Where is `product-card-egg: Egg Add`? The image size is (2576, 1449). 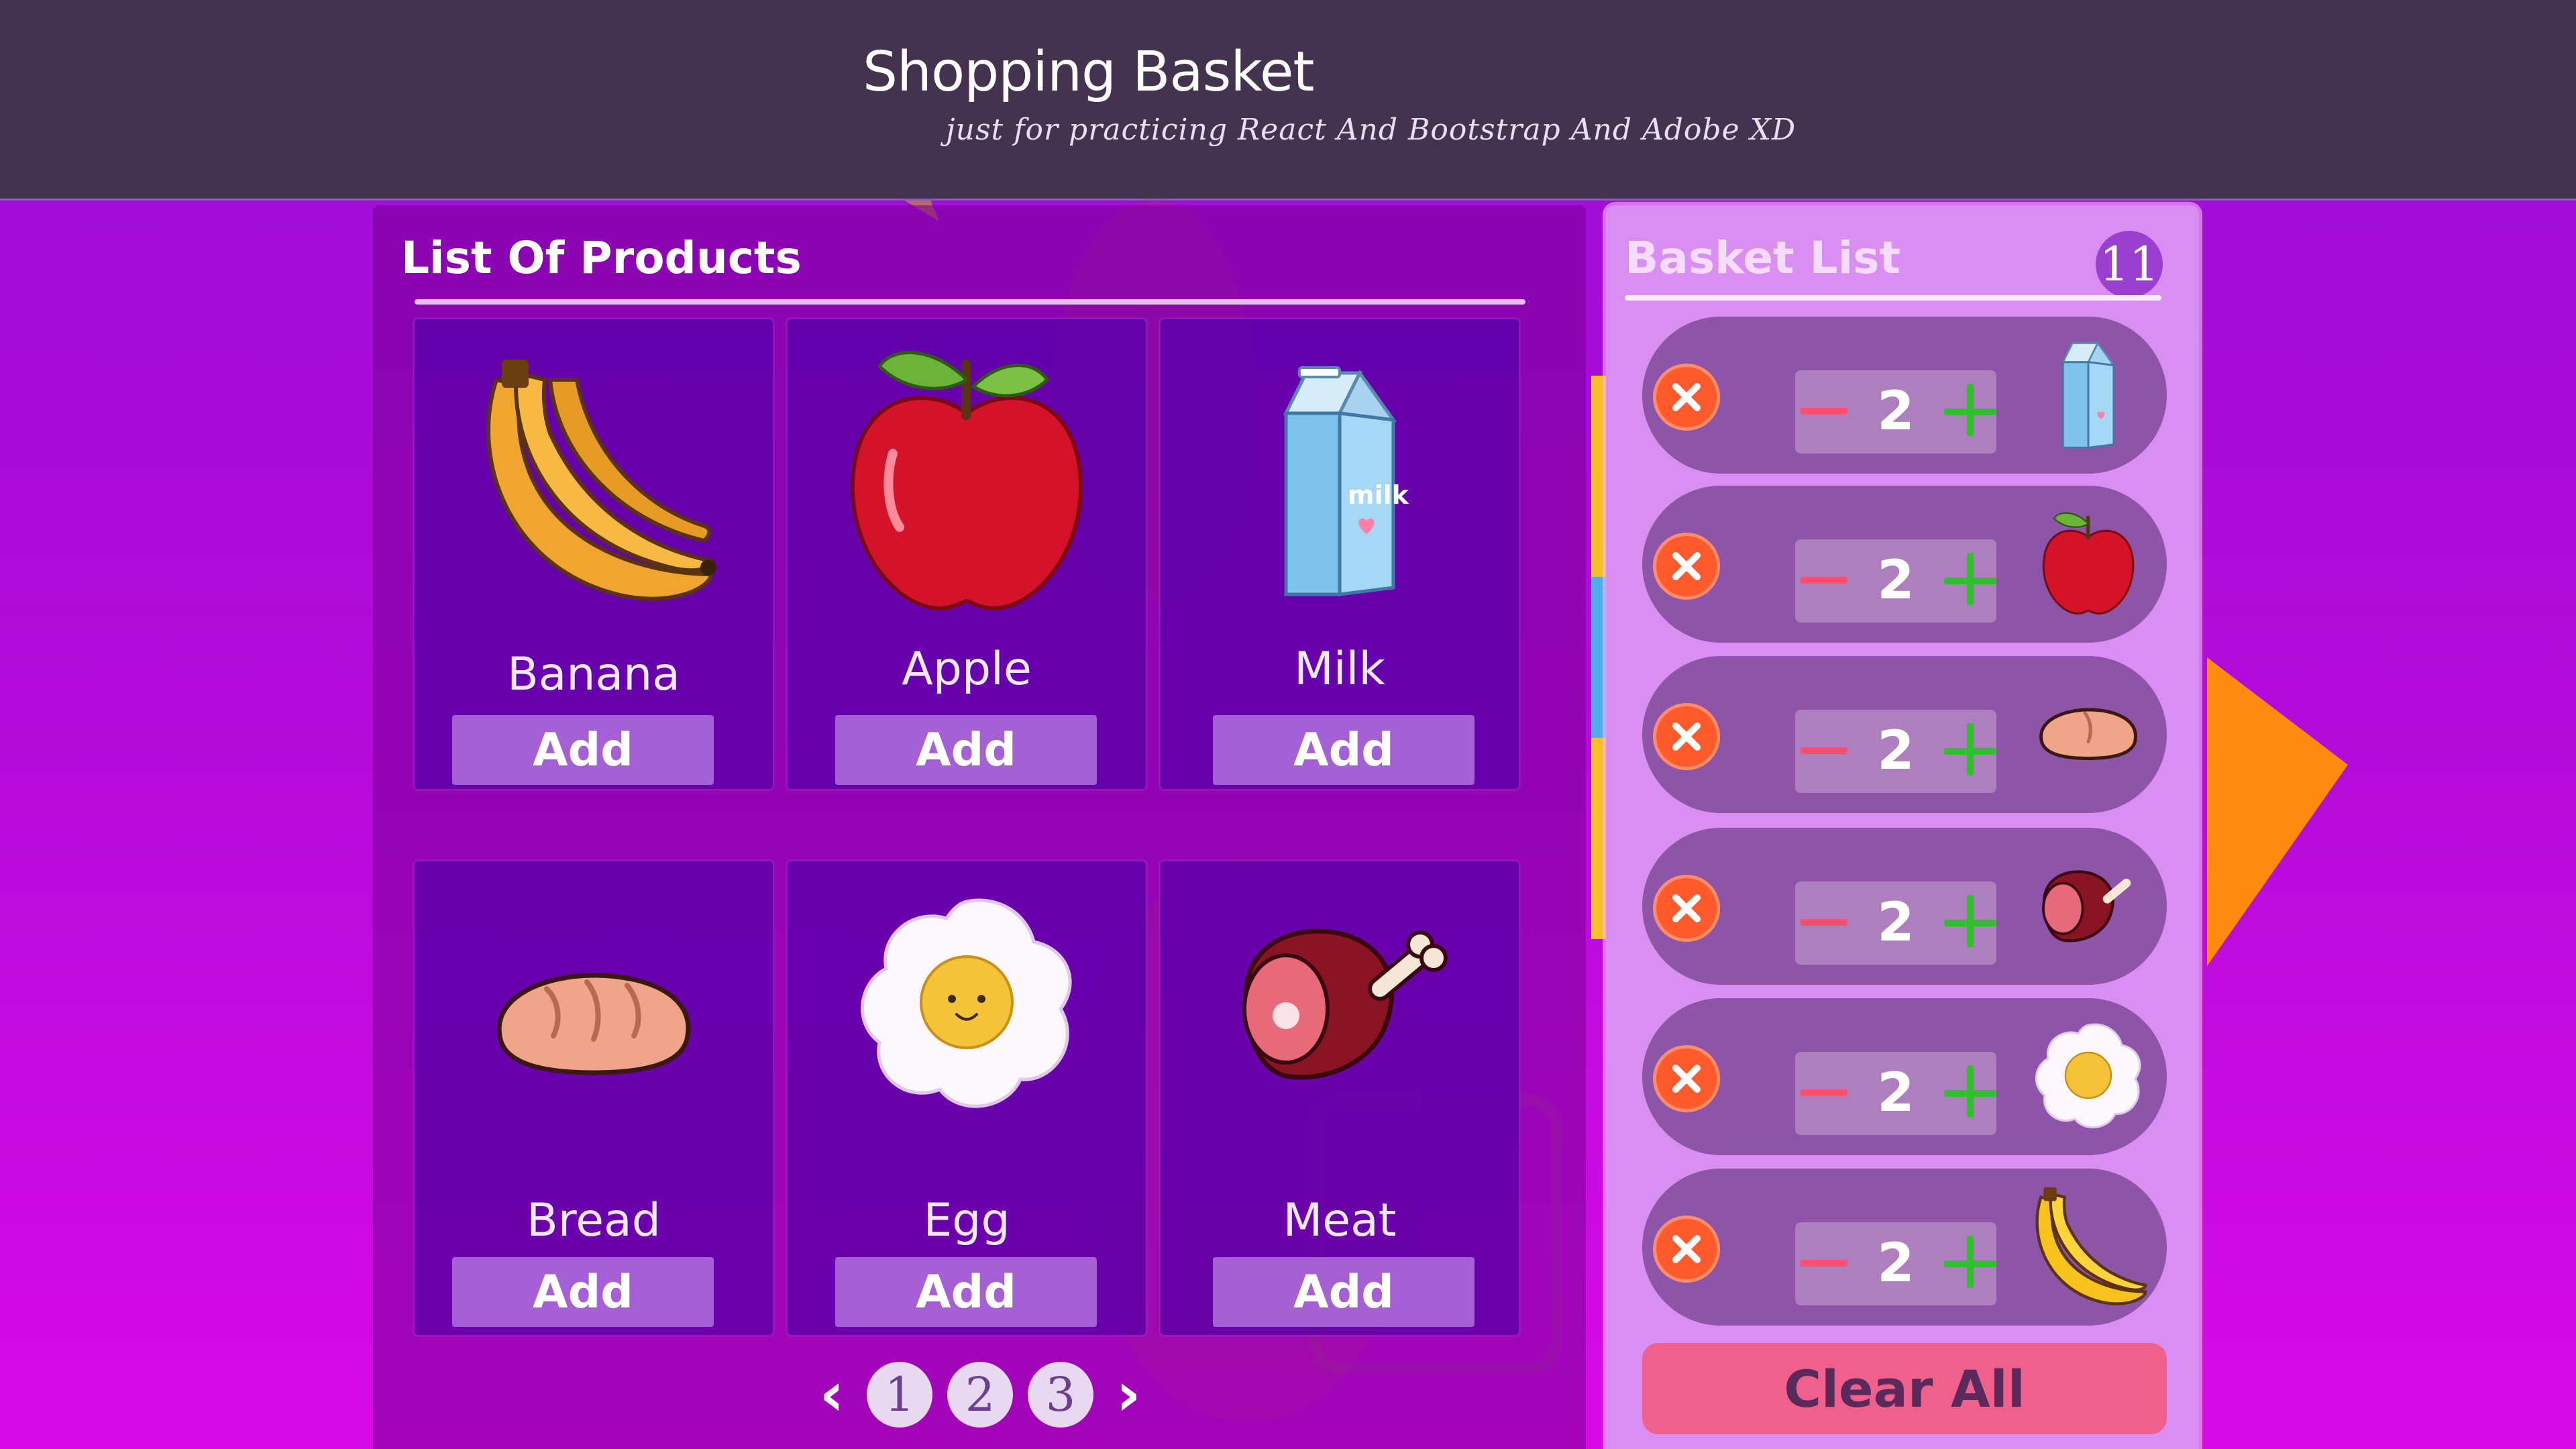 product-card-egg: Egg Add is located at coordinates (967, 1098).